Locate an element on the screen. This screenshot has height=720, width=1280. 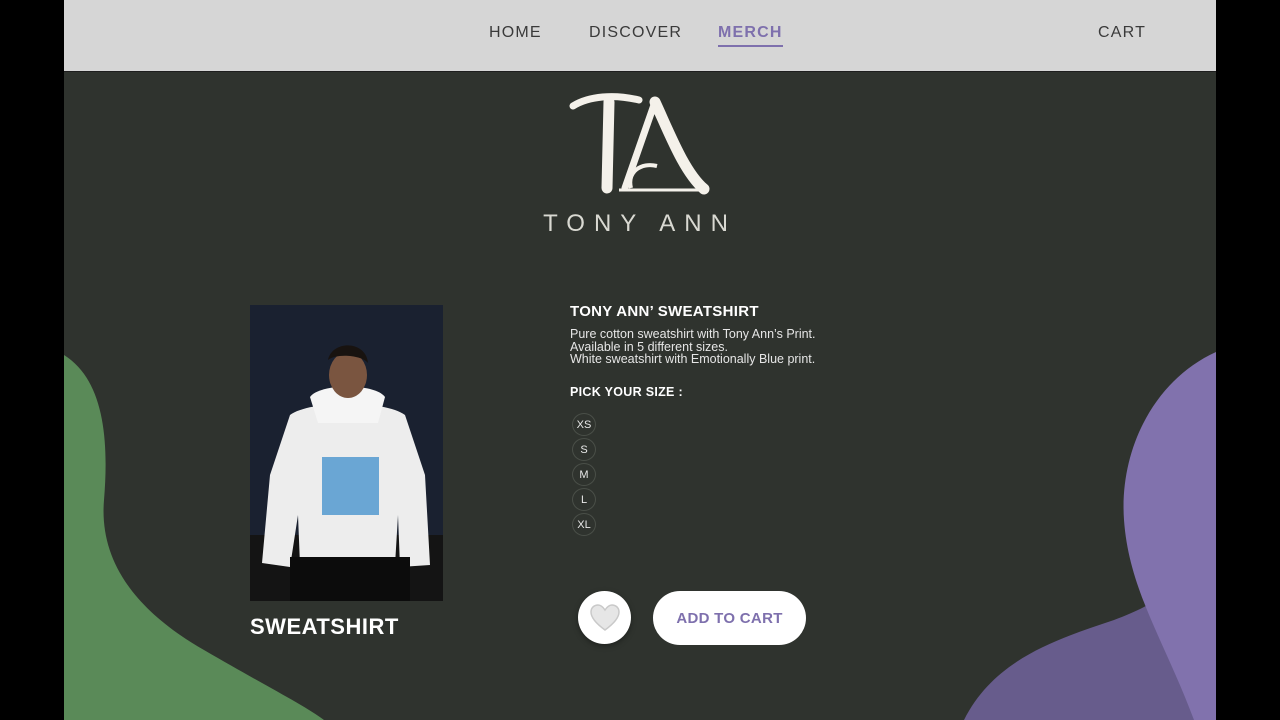
product-photo is located at coordinates (346, 453).